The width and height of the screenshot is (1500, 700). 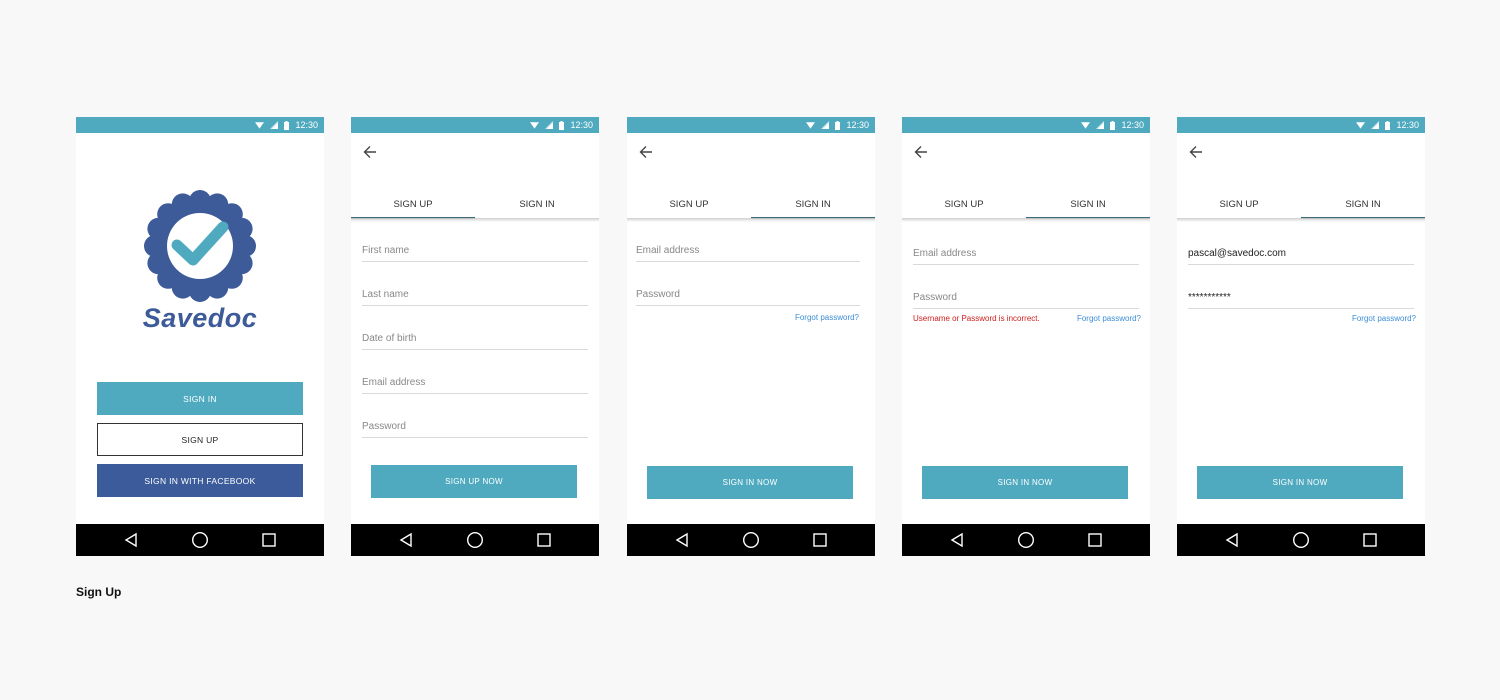 What do you see at coordinates (475, 251) in the screenshot?
I see `first-name-field: First name` at bounding box center [475, 251].